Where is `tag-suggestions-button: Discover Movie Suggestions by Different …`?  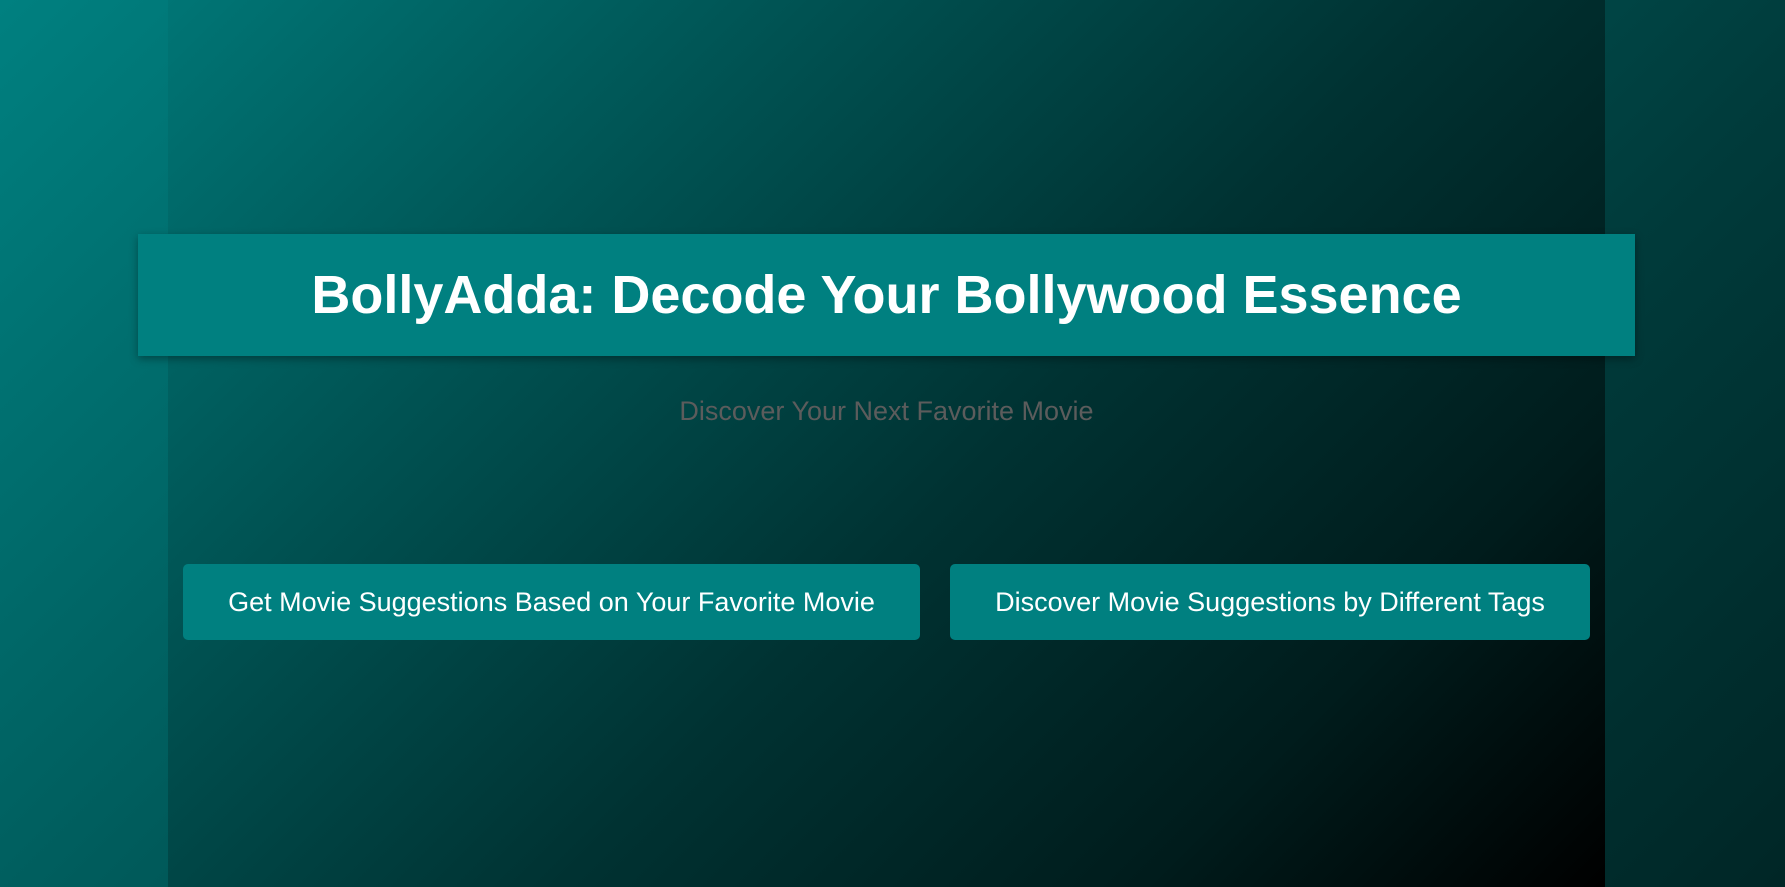 tag-suggestions-button: Discover Movie Suggestions by Different … is located at coordinates (1270, 602).